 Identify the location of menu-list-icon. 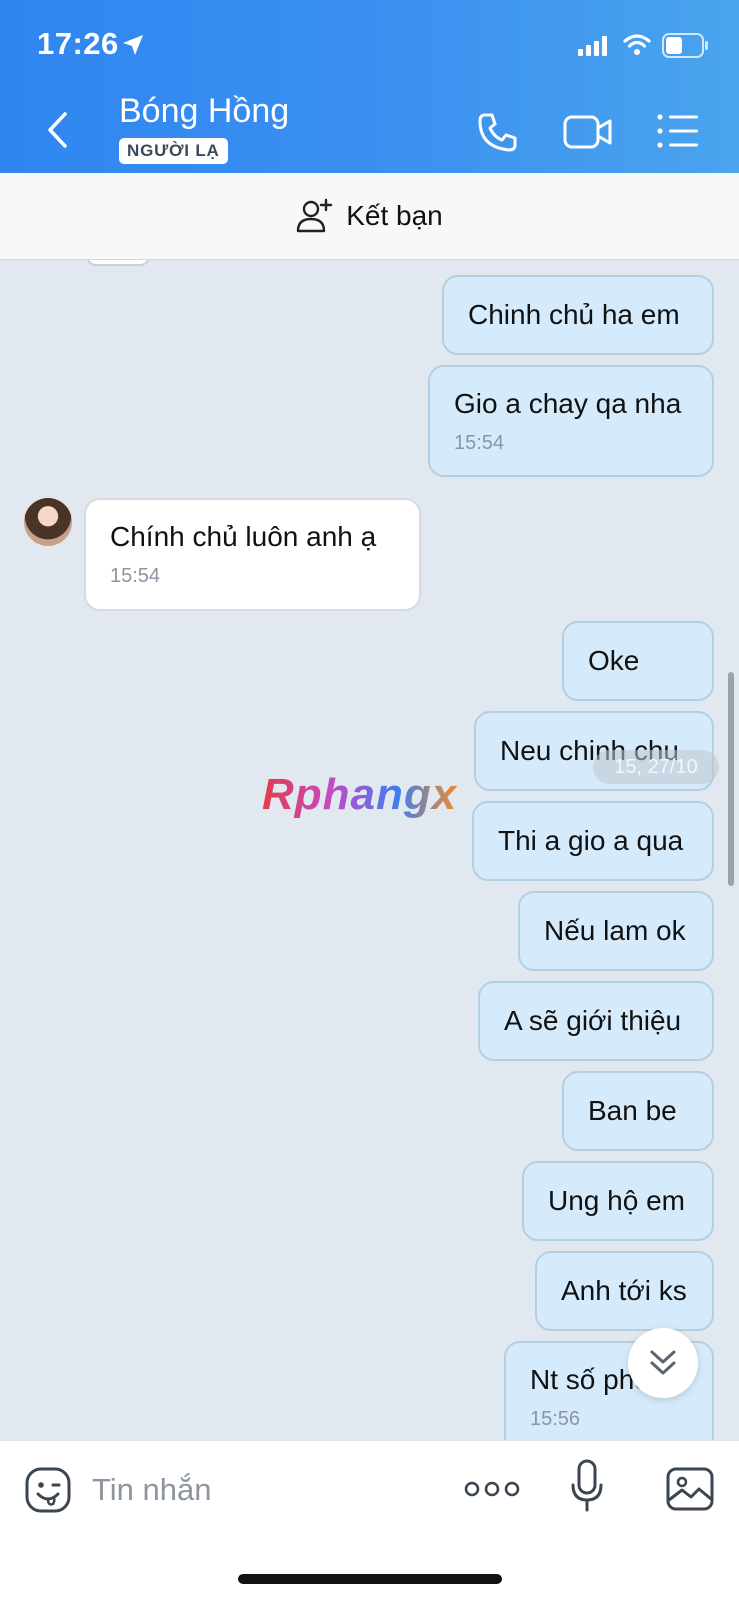
(678, 131).